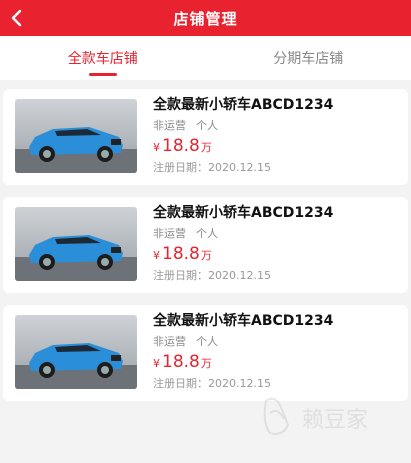 The image size is (411, 463). I want to click on watermark-logo: 赖豆家, so click(327, 418).